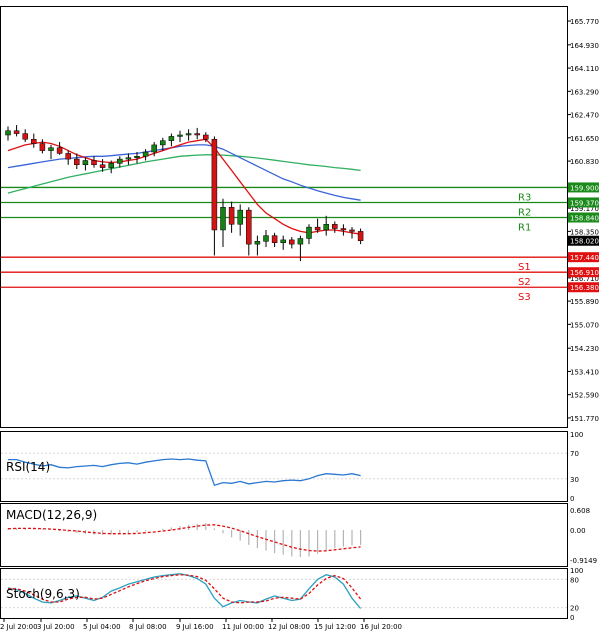  I want to click on stoch-title: Stoch(9,6,3), so click(43, 594).